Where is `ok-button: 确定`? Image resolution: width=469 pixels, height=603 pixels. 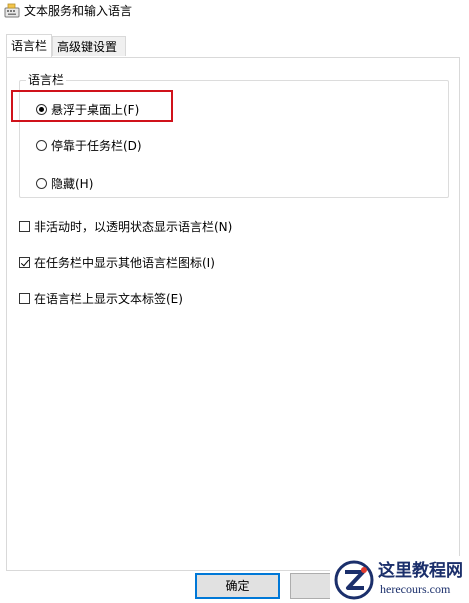
ok-button: 确定 is located at coordinates (237, 586).